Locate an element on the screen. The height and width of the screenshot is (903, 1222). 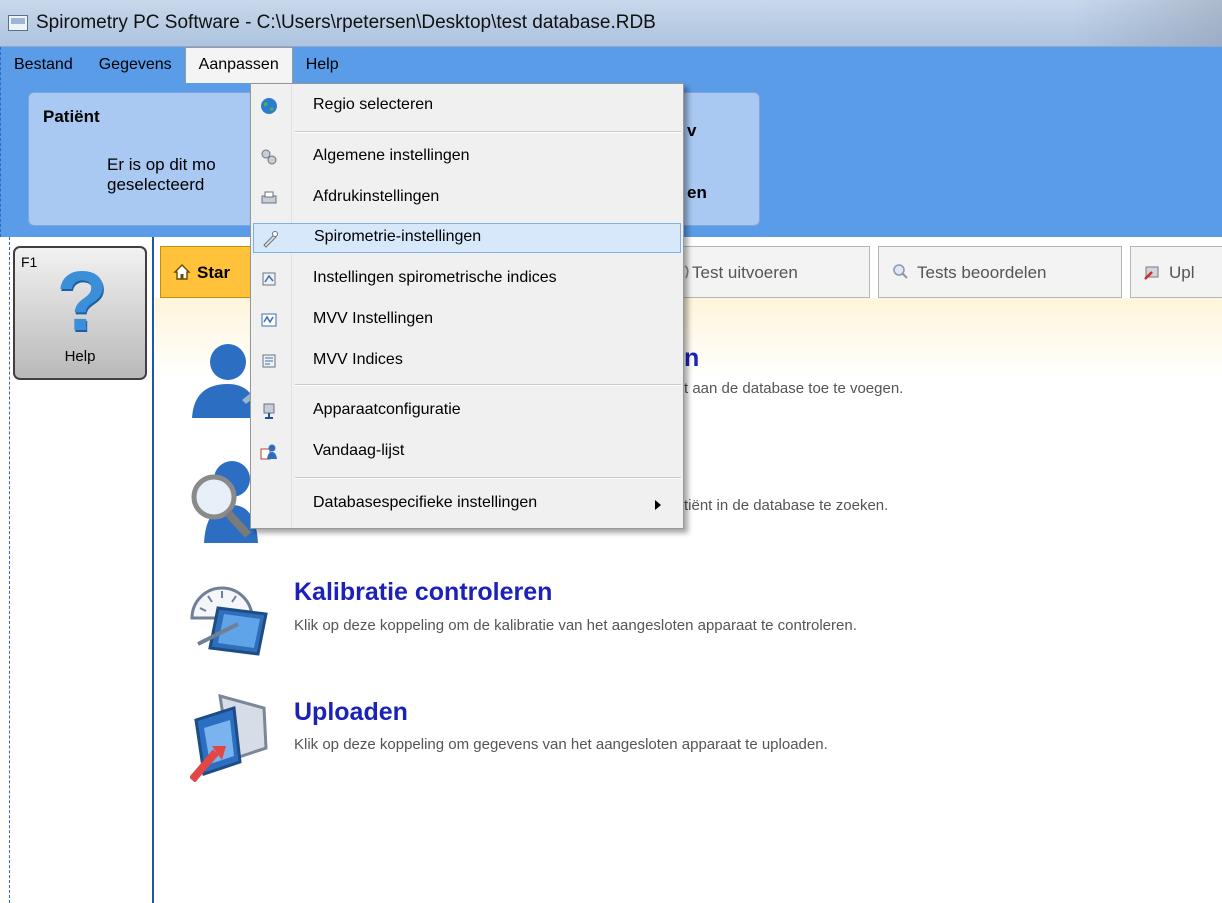
action-add-patient-description: t aan de database toe te voegen. is located at coordinates (794, 388).